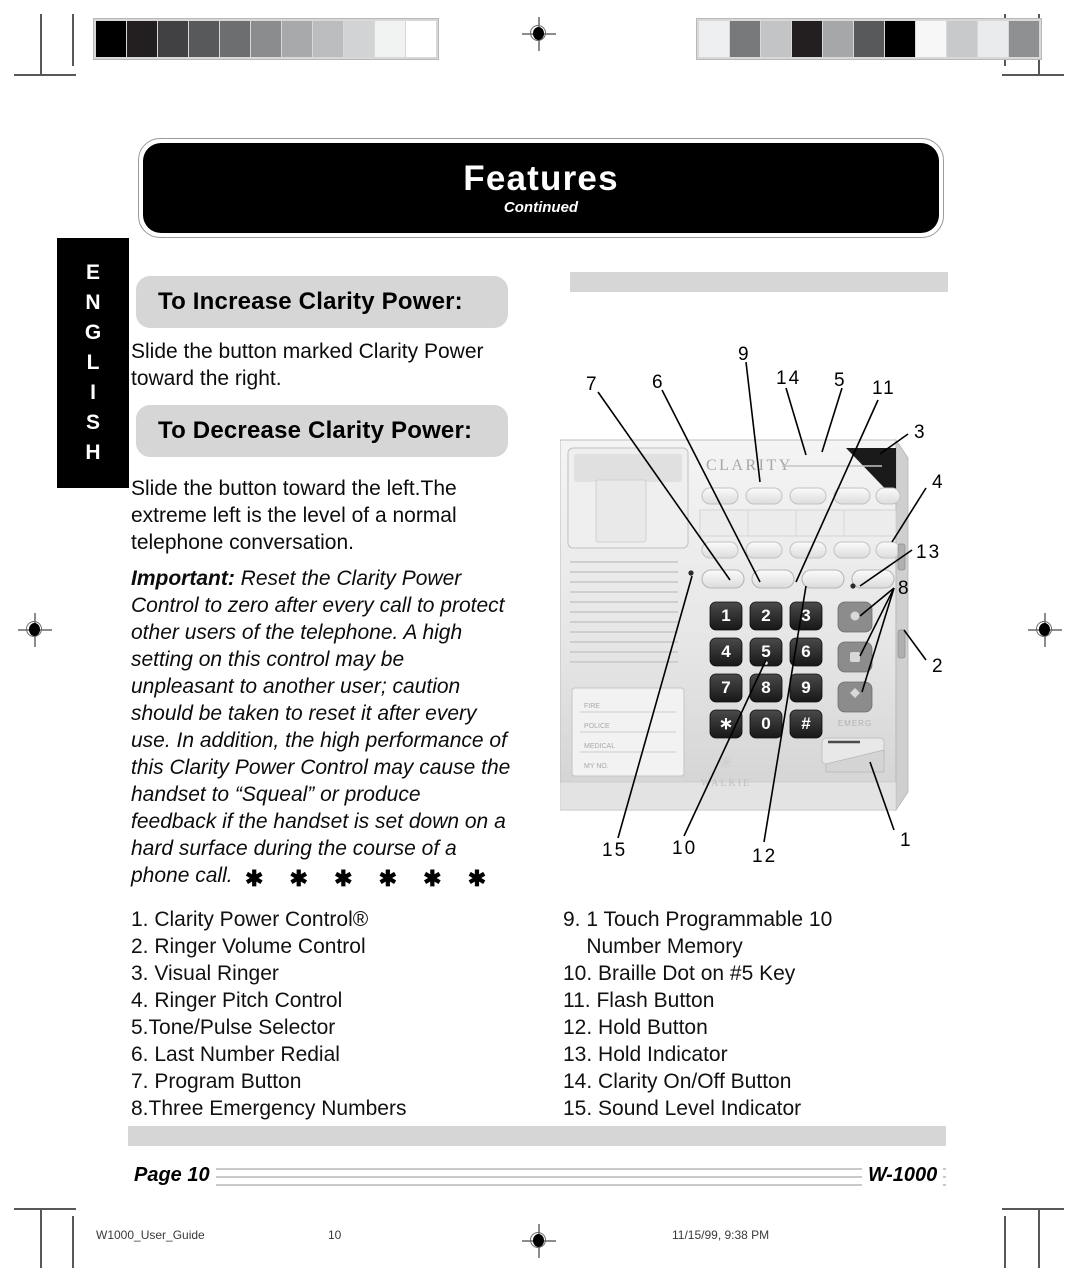 This screenshot has height=1282, width=1080. I want to click on crop-mark-top-left-inner, so click(73, 40).